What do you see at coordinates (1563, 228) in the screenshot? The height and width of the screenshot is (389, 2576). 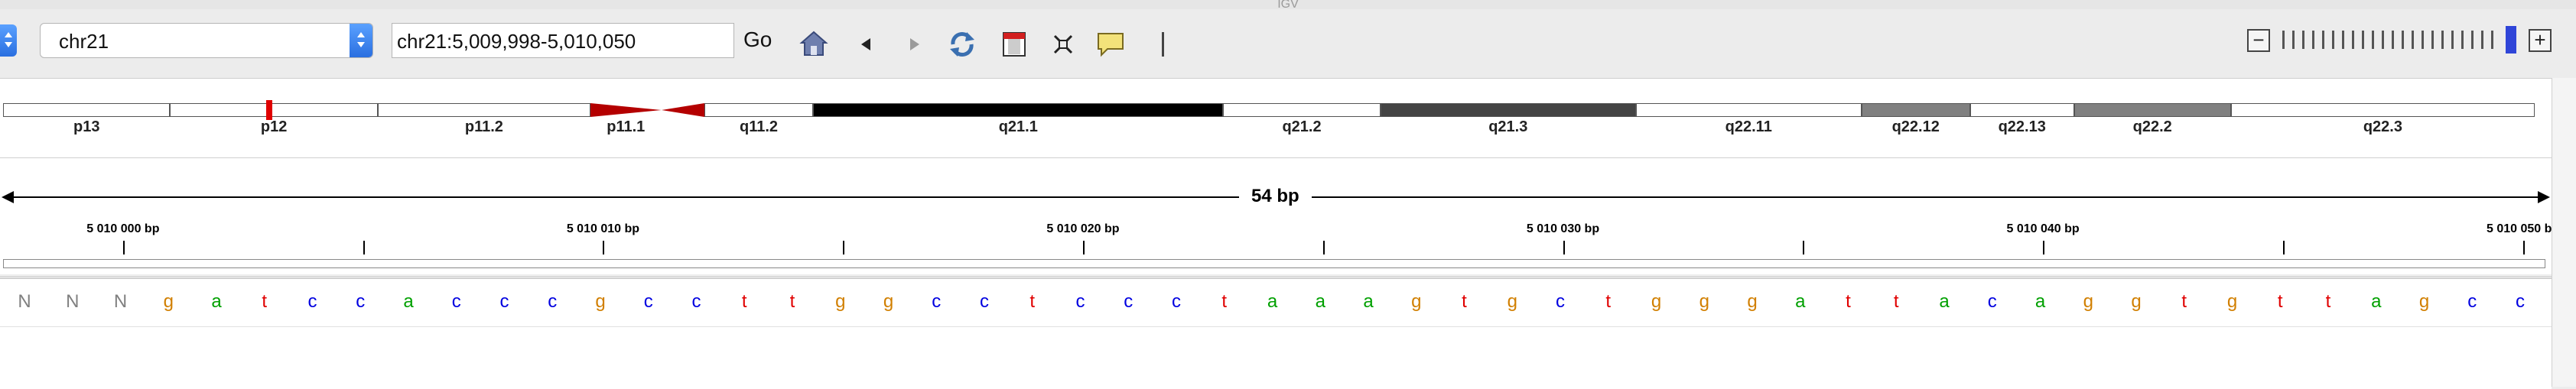 I see `ruler-tick-label: 5 010 030 bp` at bounding box center [1563, 228].